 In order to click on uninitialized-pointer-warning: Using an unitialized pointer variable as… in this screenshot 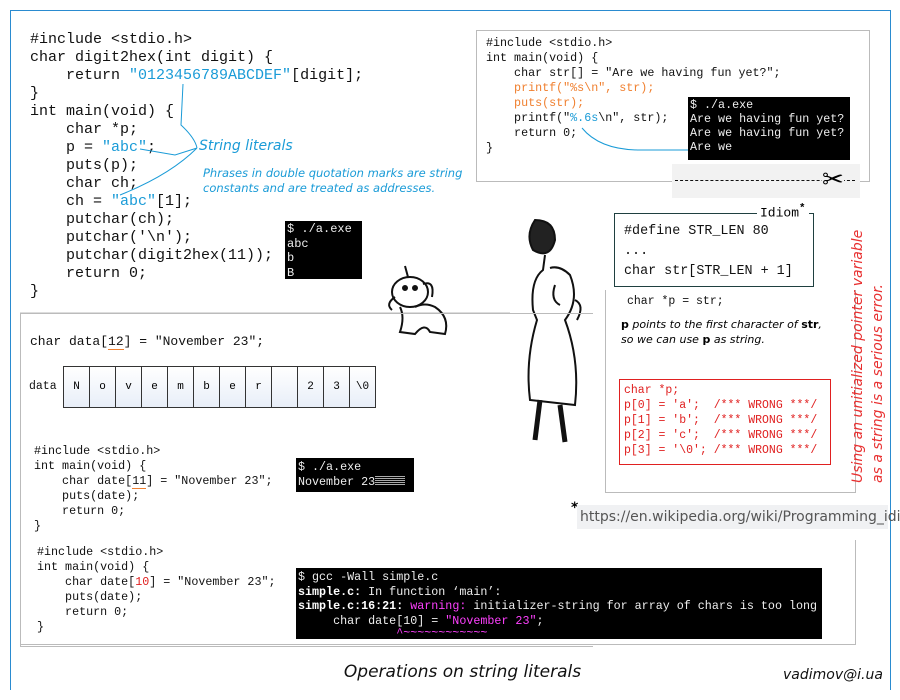, I will do `click(868, 356)`.